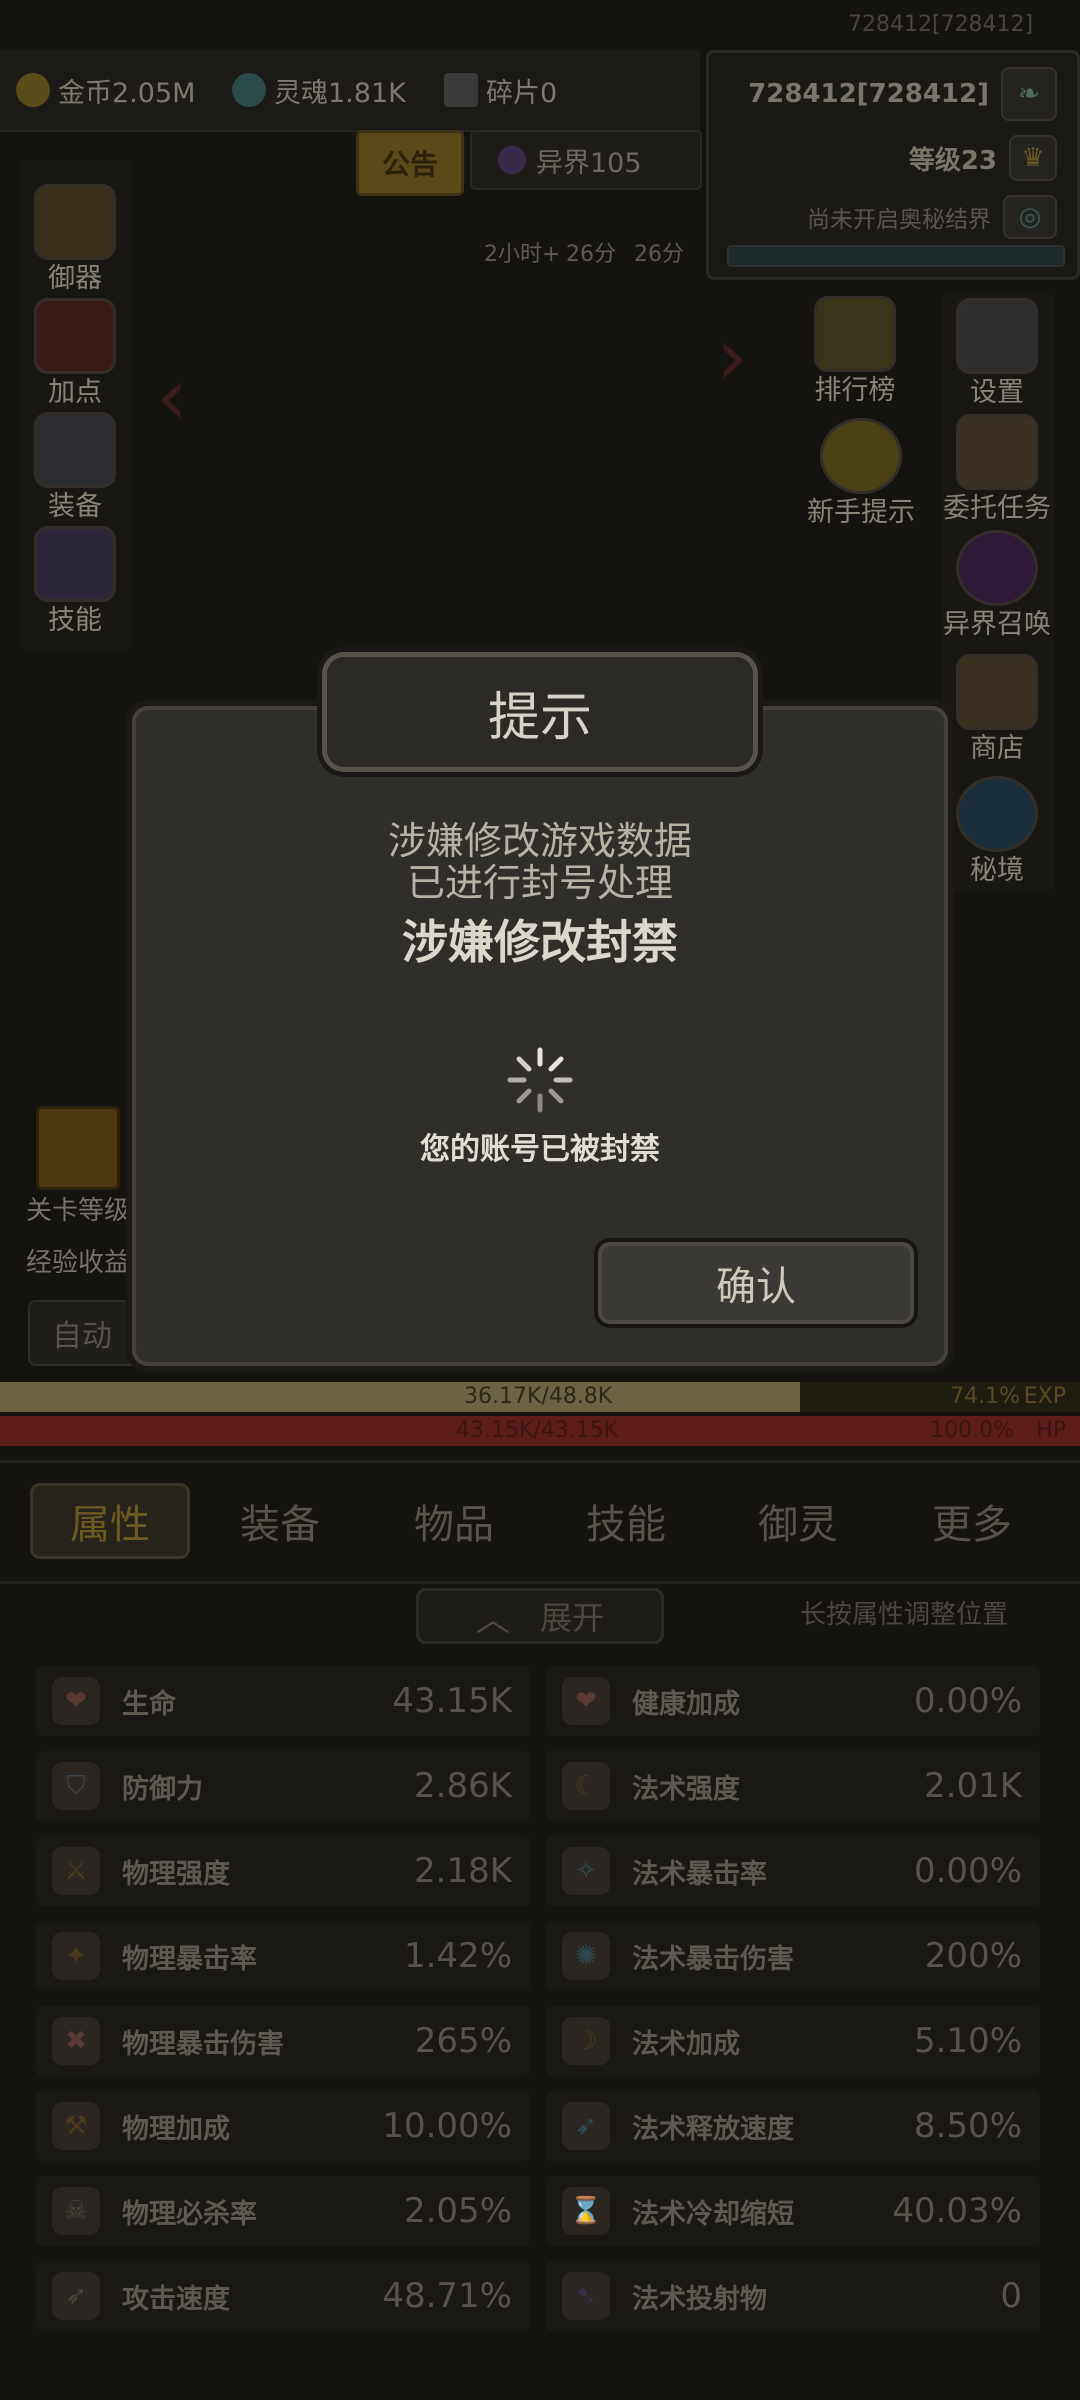 Image resolution: width=1080 pixels, height=2400 pixels. I want to click on stat-value: 1.42%, so click(457, 1956).